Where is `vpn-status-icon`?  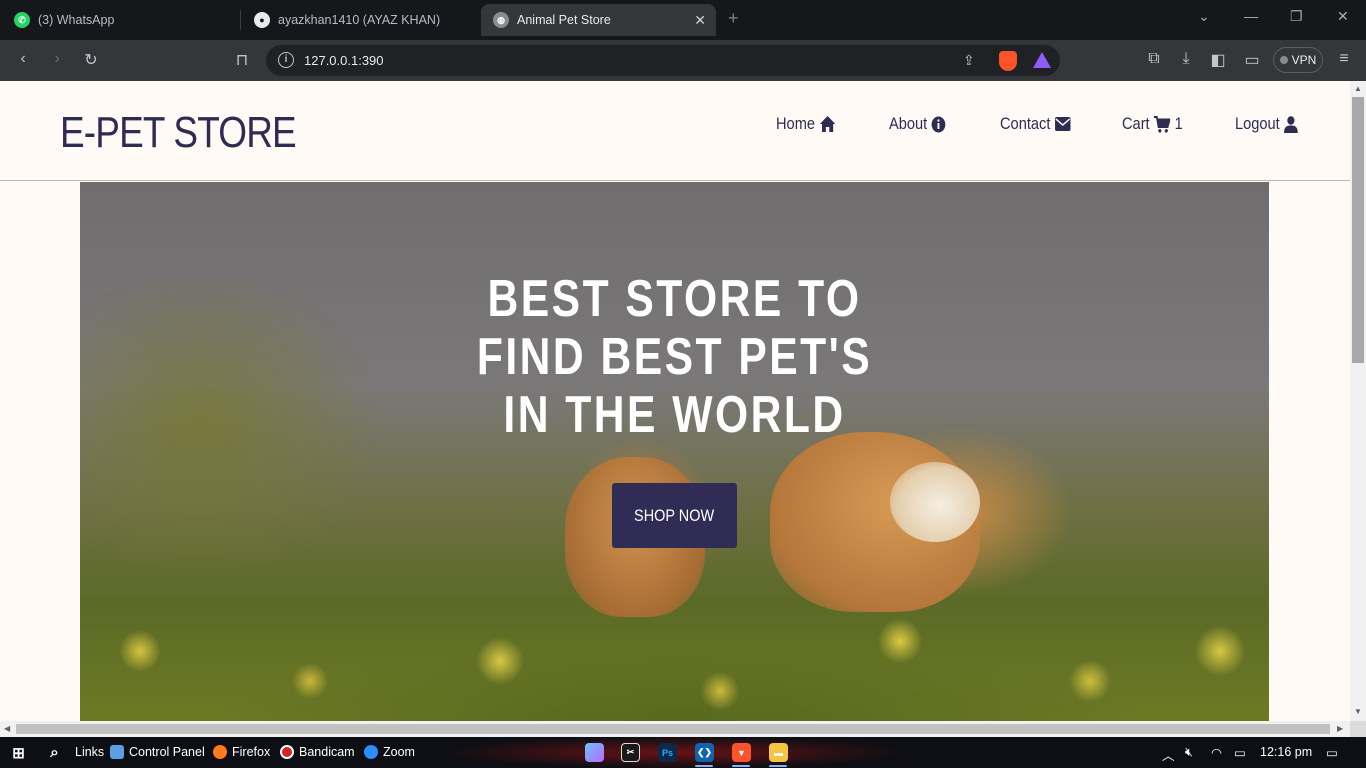
vpn-status-icon is located at coordinates (1283, 60).